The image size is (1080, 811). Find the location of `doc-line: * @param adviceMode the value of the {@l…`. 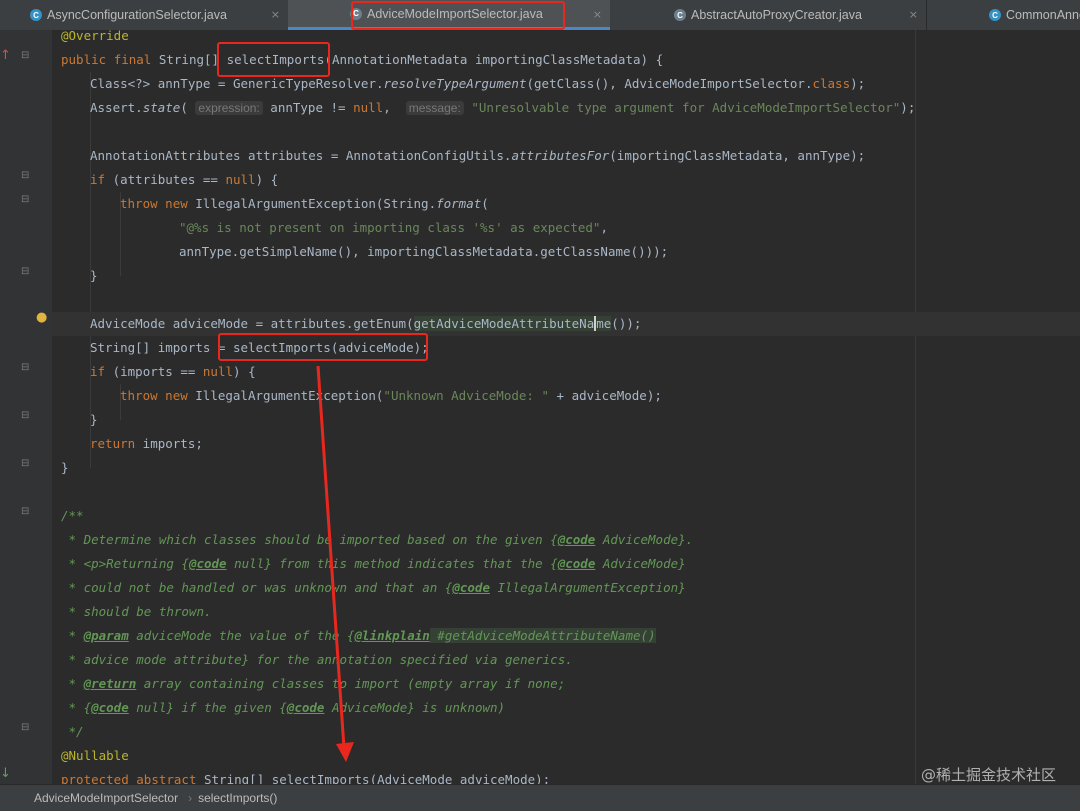

doc-line: * @param adviceMode the value of the {@l… is located at coordinates (358, 635).